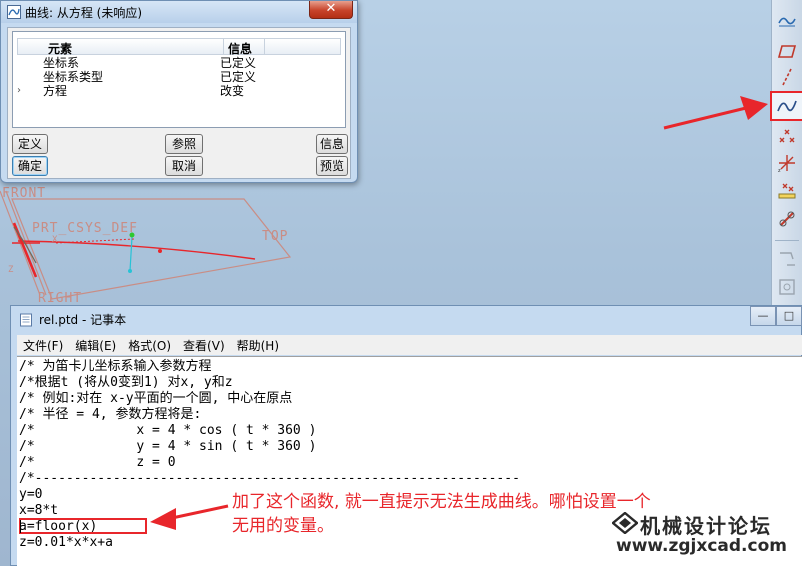  I want to click on list-item-element: 坐标系类型, so click(73, 77).